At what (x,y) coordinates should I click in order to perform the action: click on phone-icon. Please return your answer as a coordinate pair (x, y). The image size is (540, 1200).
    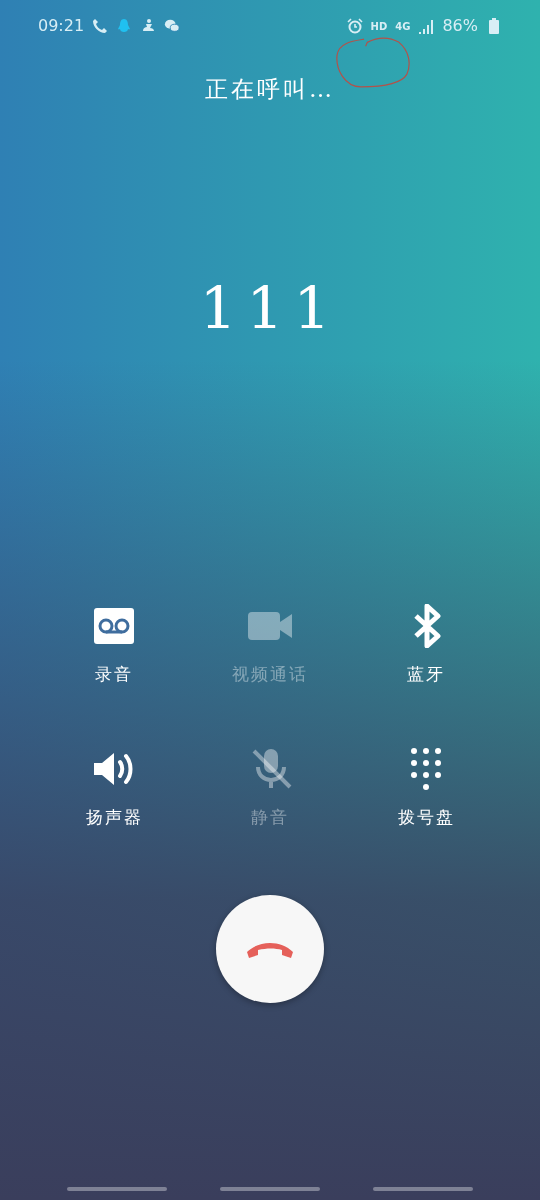
    Looking at the image, I should click on (100, 26).